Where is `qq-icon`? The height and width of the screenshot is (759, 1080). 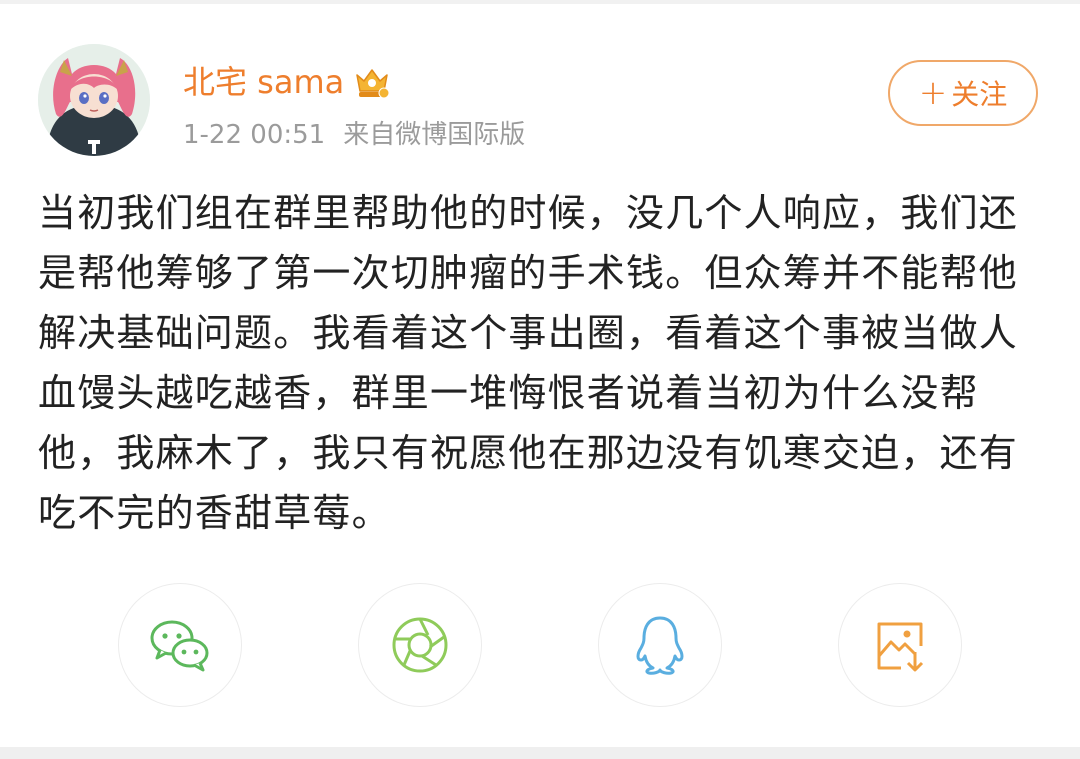 qq-icon is located at coordinates (660, 645).